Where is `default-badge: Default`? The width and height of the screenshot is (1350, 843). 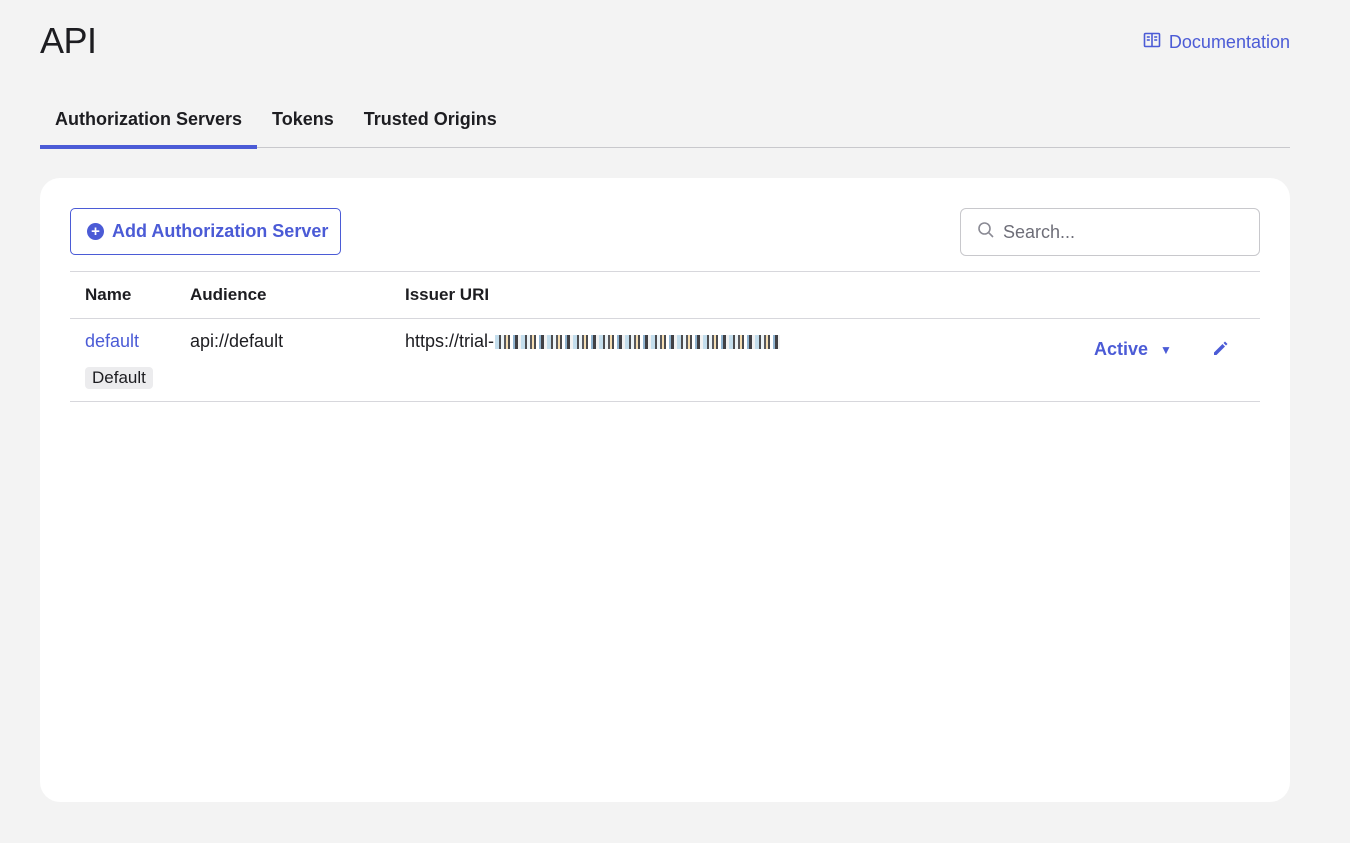
default-badge: Default is located at coordinates (119, 378).